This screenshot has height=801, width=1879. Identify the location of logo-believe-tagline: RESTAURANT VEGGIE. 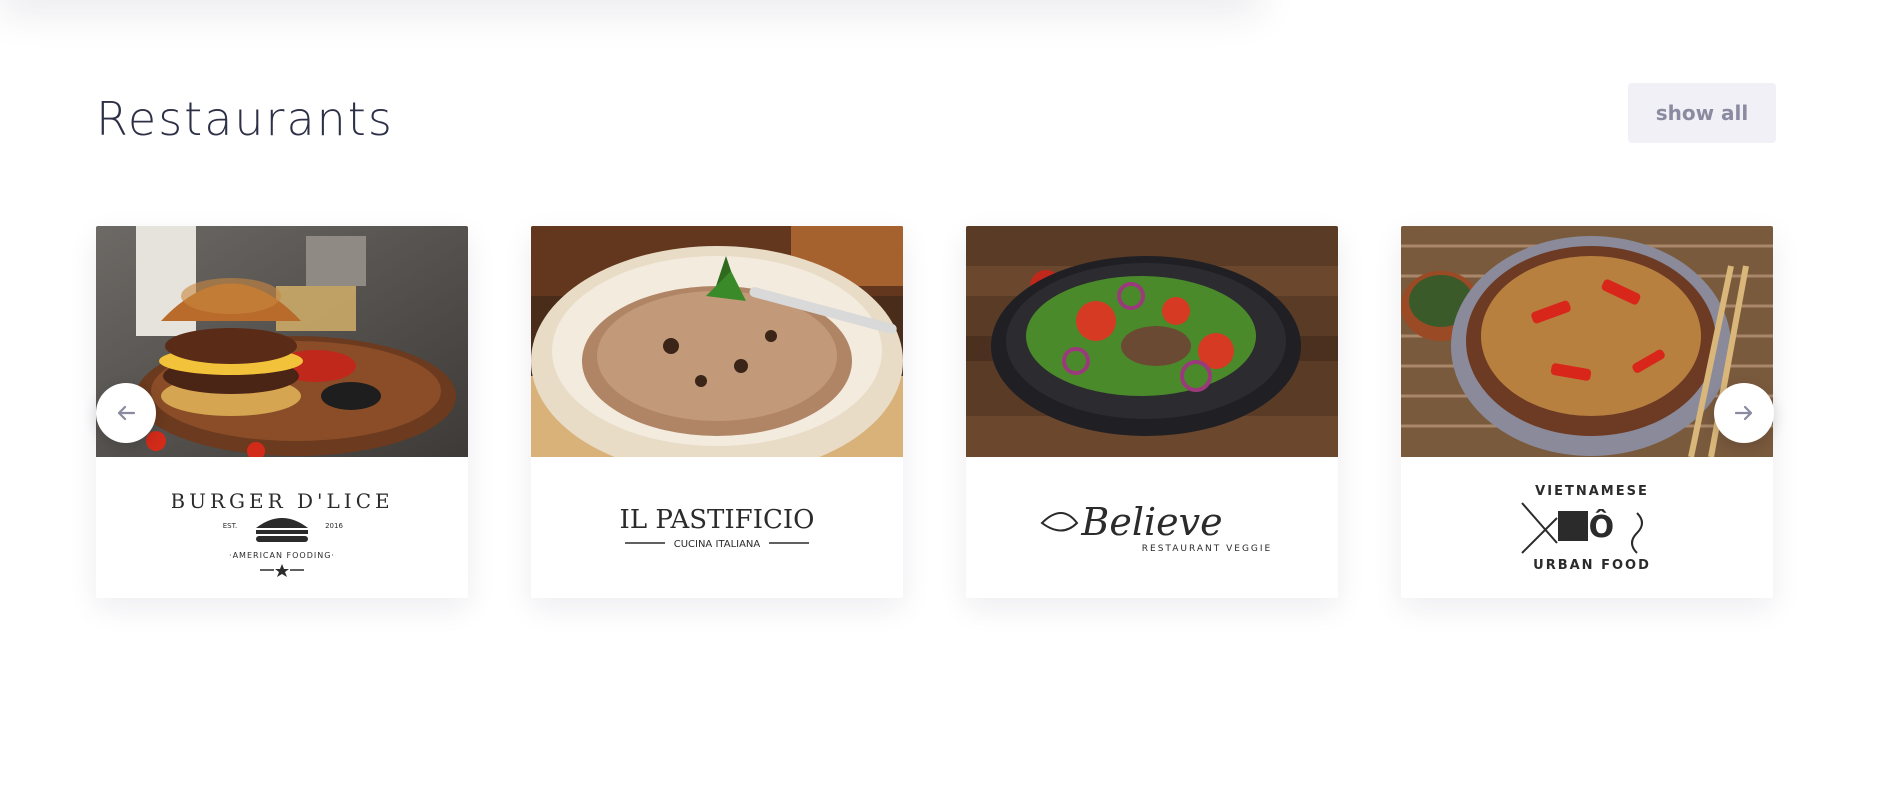
(1207, 549).